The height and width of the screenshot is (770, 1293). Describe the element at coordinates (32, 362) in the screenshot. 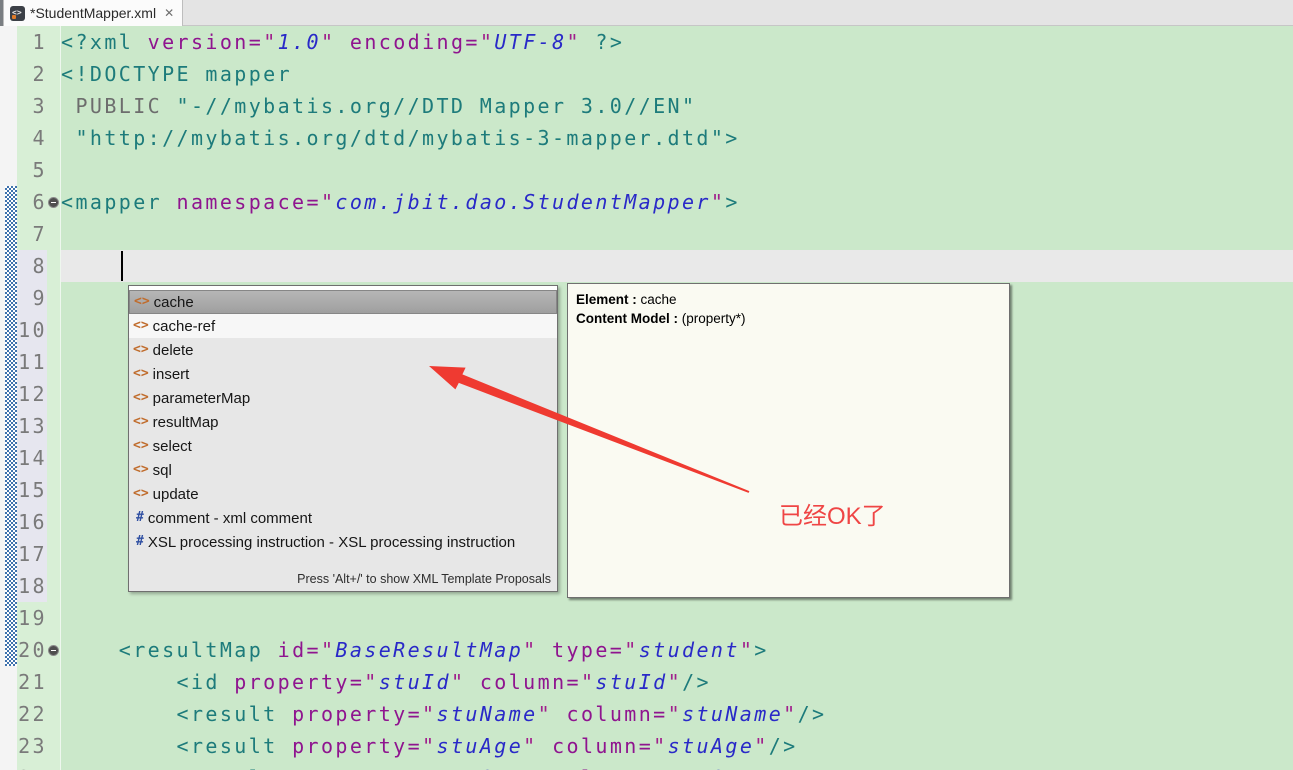

I see `line-number: 11` at that location.